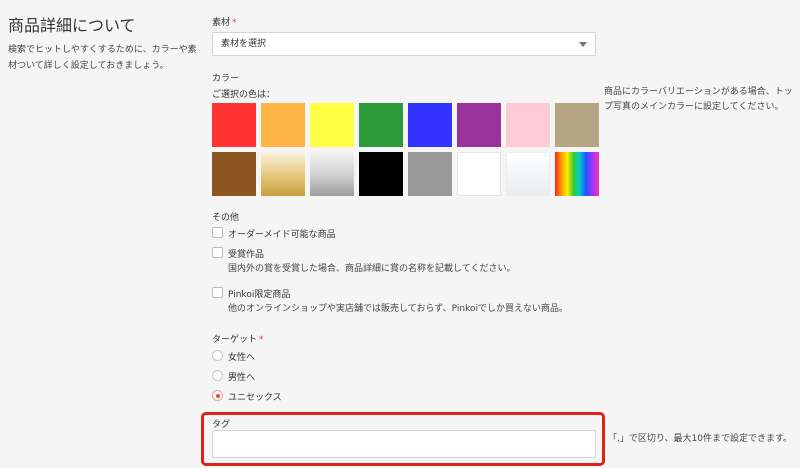  Describe the element at coordinates (259, 295) in the screenshot. I see `pinkoi-exclusive-label: Pinkoi限定商品` at that location.